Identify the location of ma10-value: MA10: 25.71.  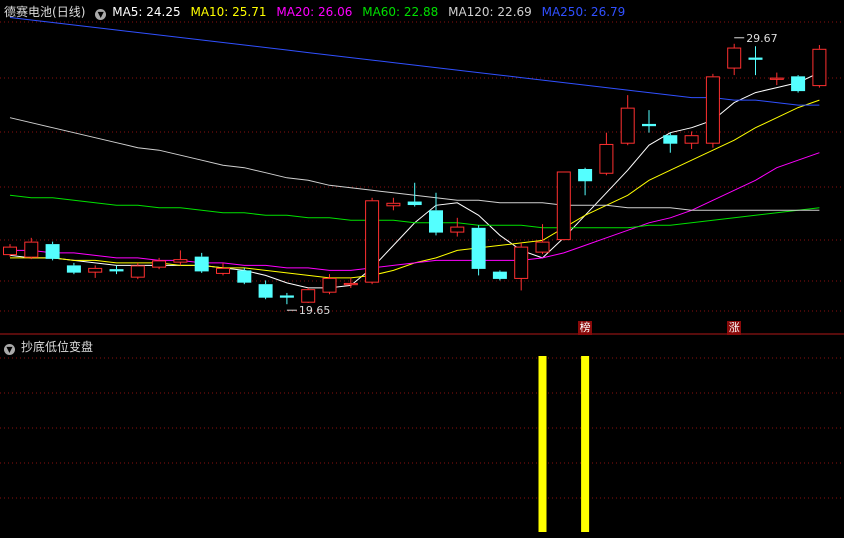
(228, 12).